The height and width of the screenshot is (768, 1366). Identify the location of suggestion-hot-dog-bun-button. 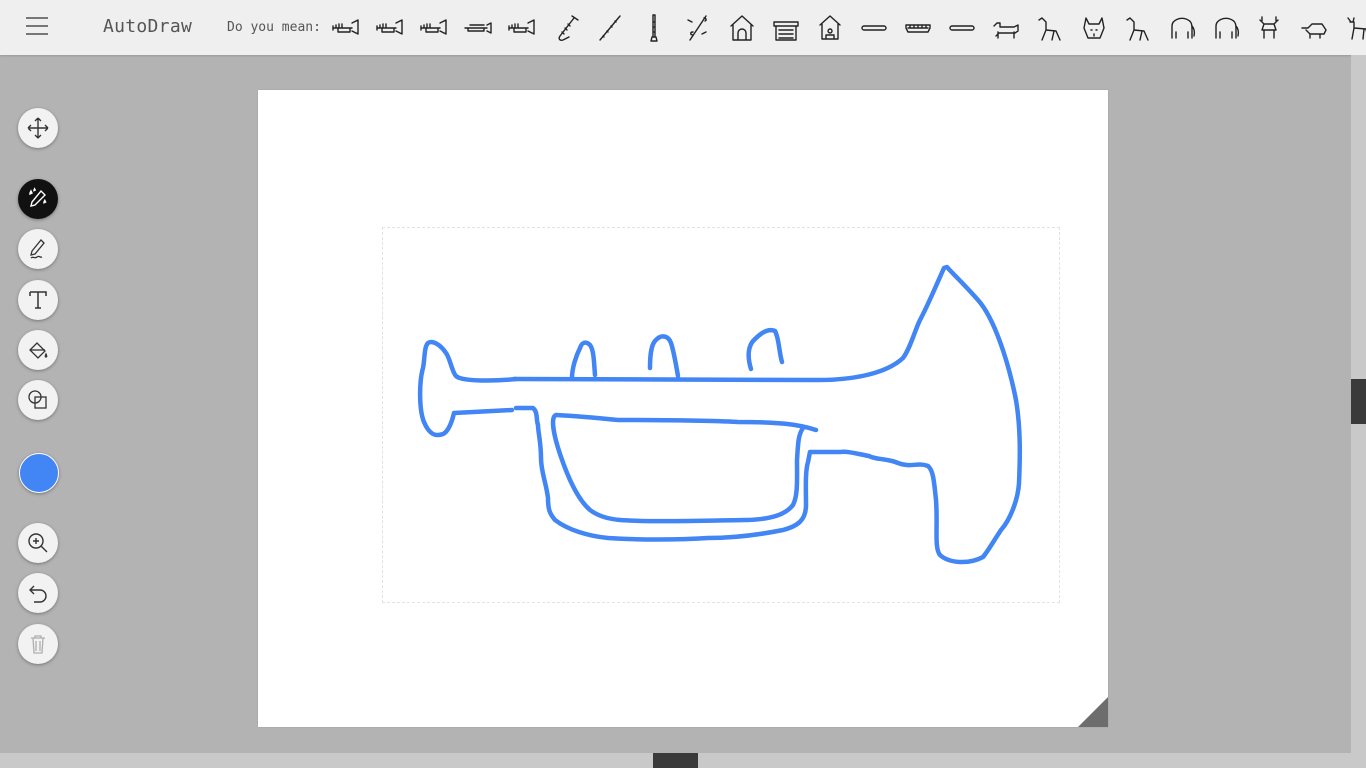
(918, 28).